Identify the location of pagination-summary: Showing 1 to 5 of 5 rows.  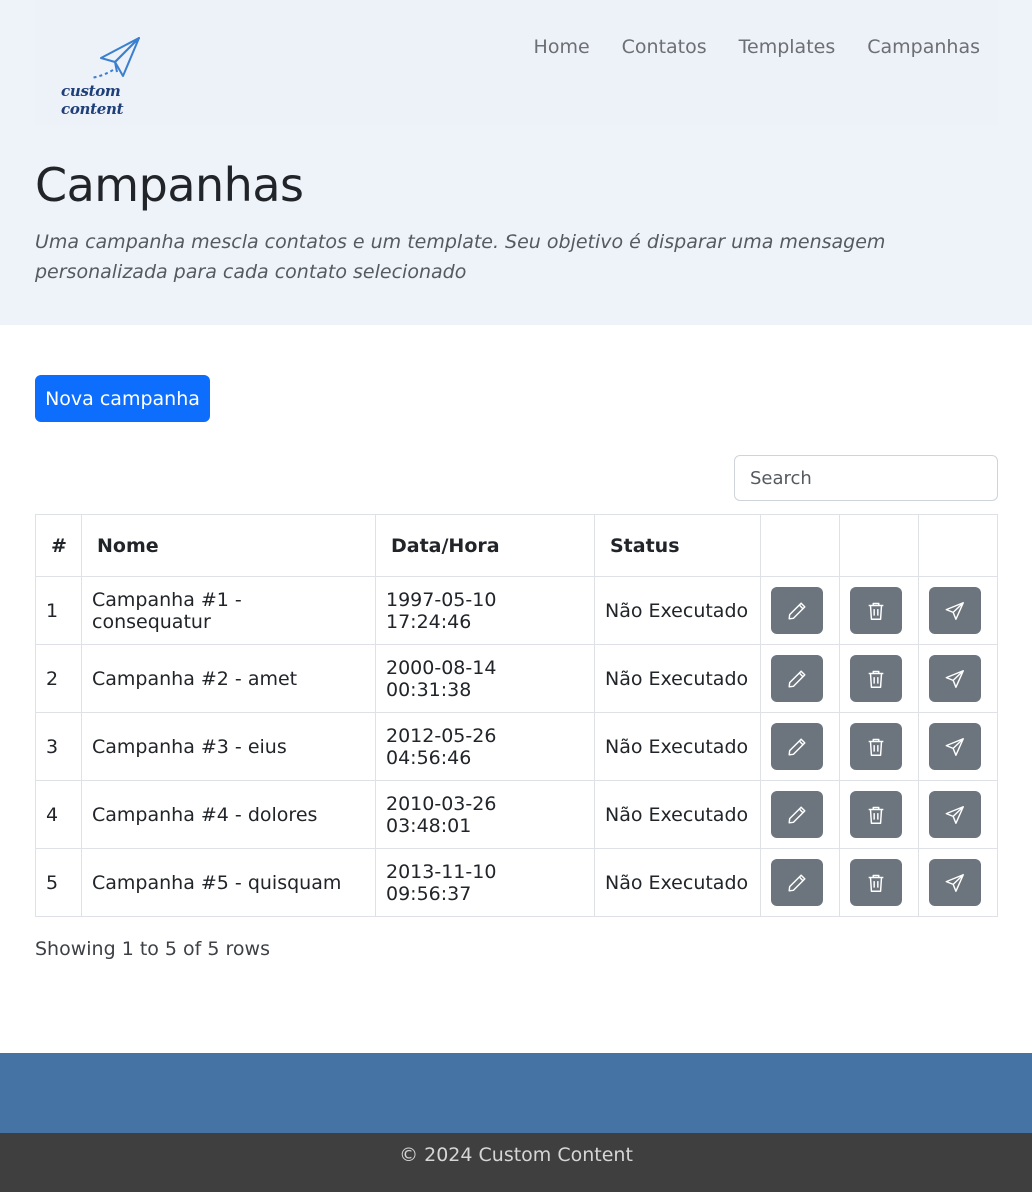
(152, 949).